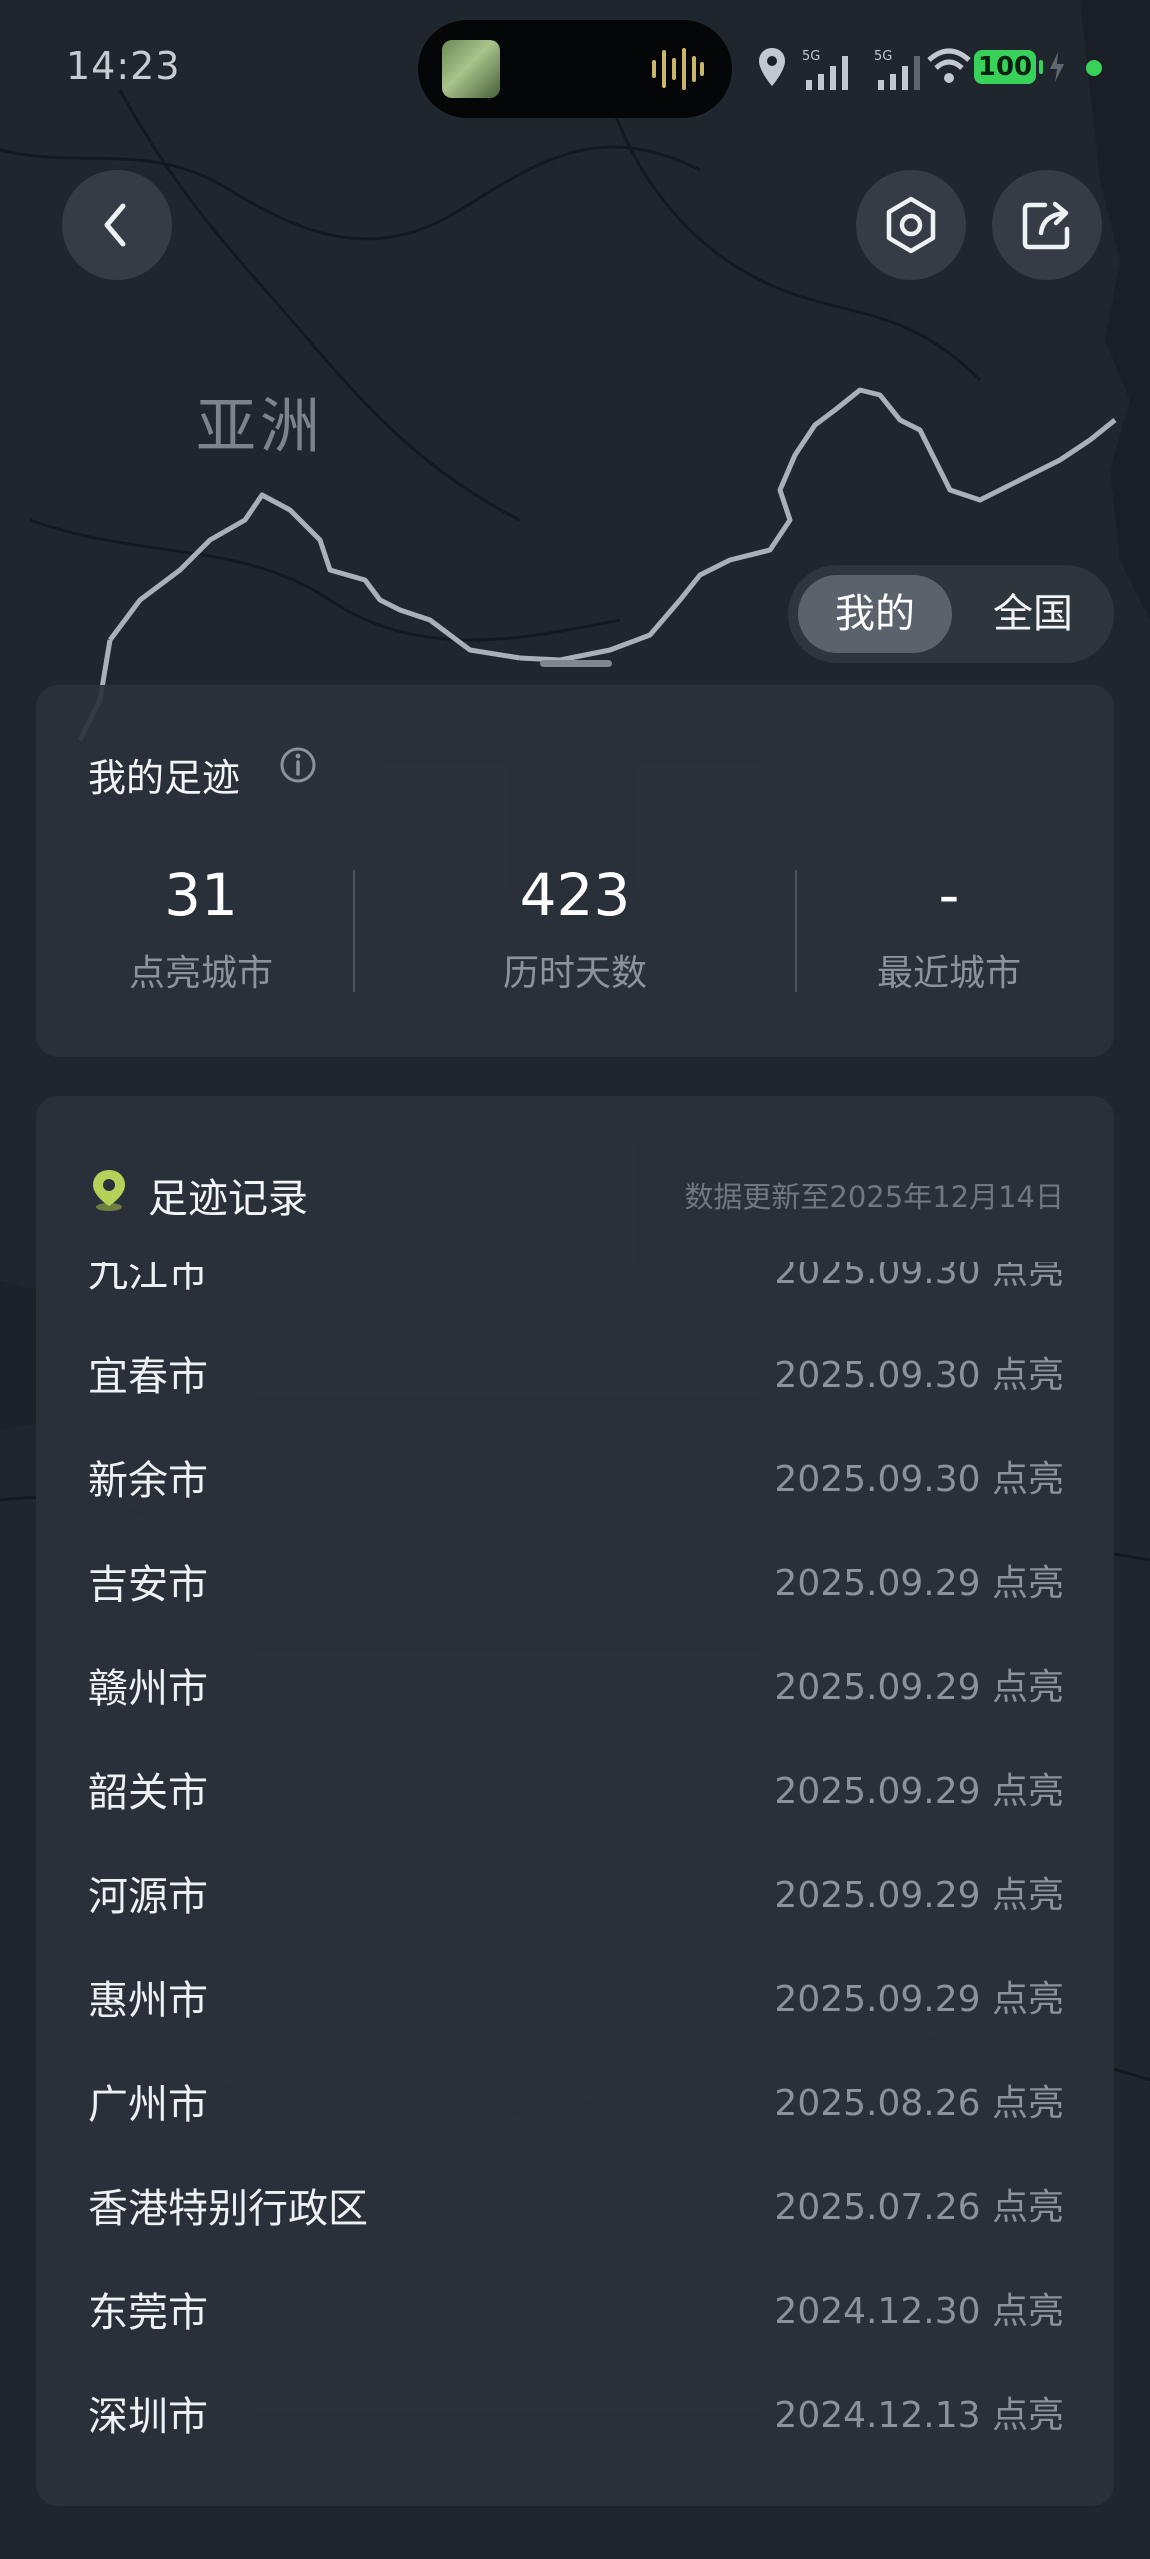 The height and width of the screenshot is (2559, 1150). What do you see at coordinates (576, 663) in the screenshot?
I see `sheet-drag-handle` at bounding box center [576, 663].